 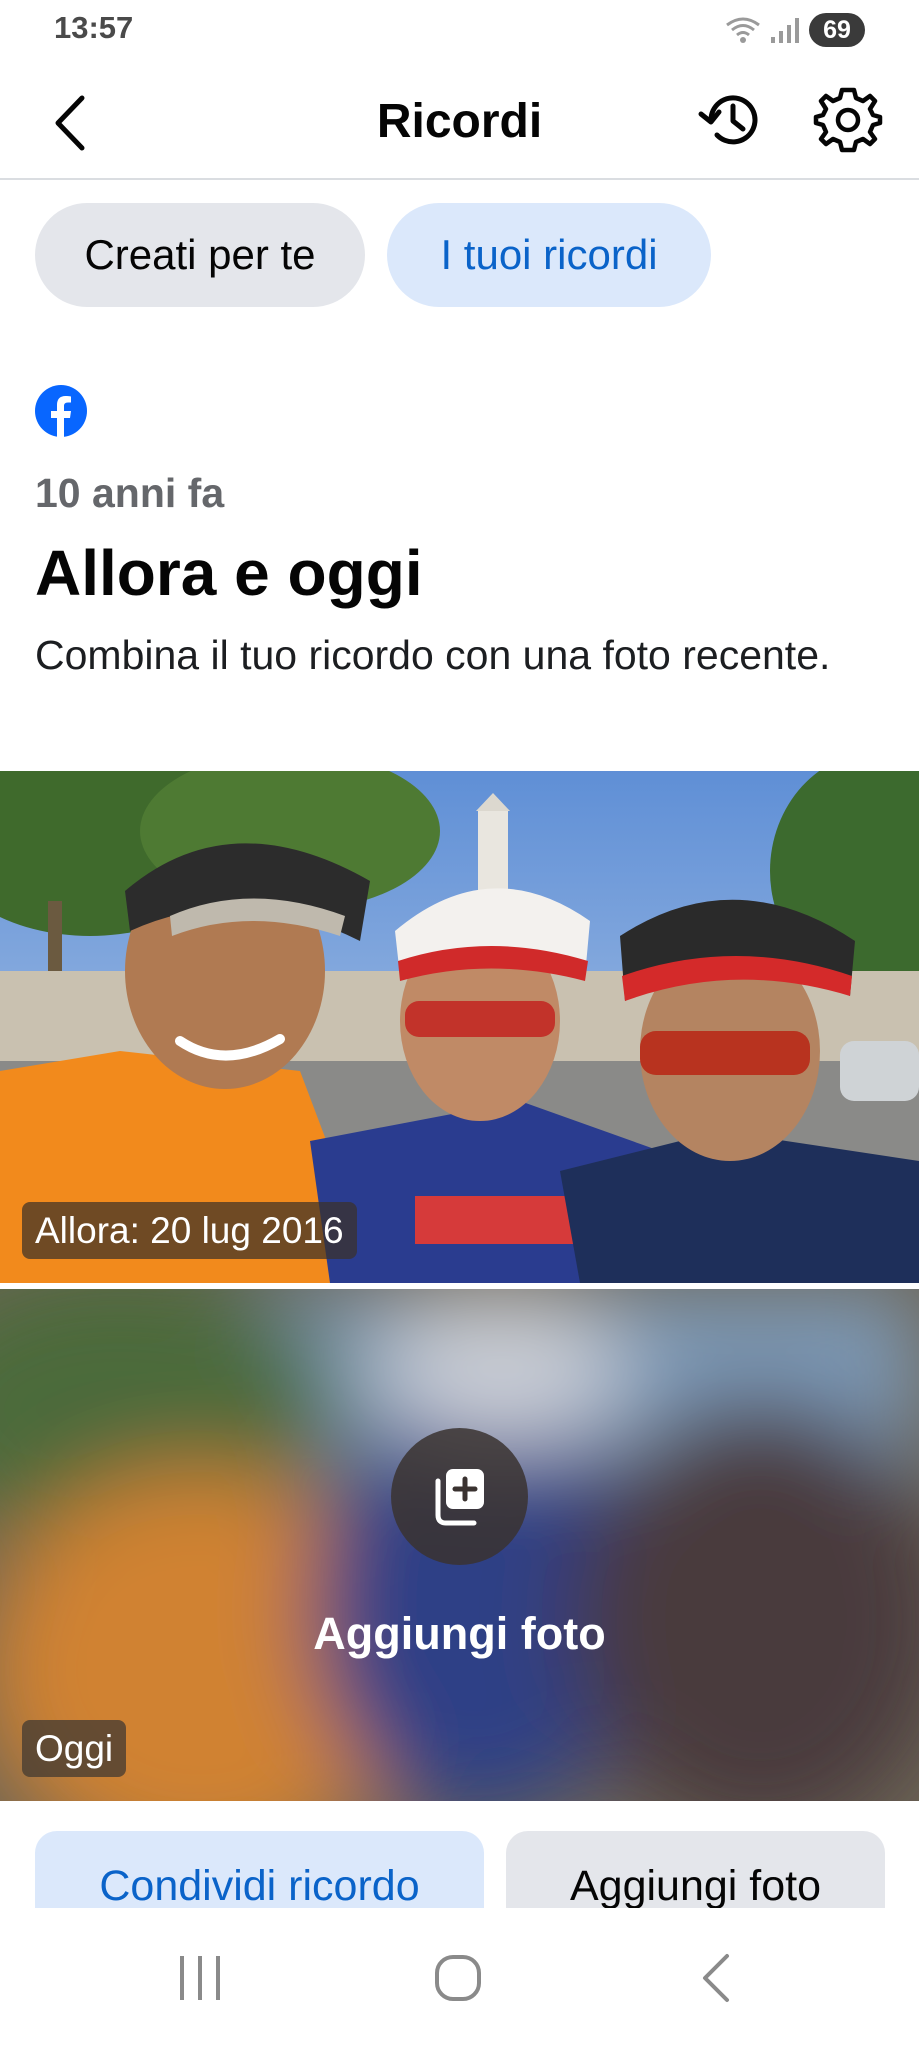 I want to click on memories-history-button, so click(x=733, y=120).